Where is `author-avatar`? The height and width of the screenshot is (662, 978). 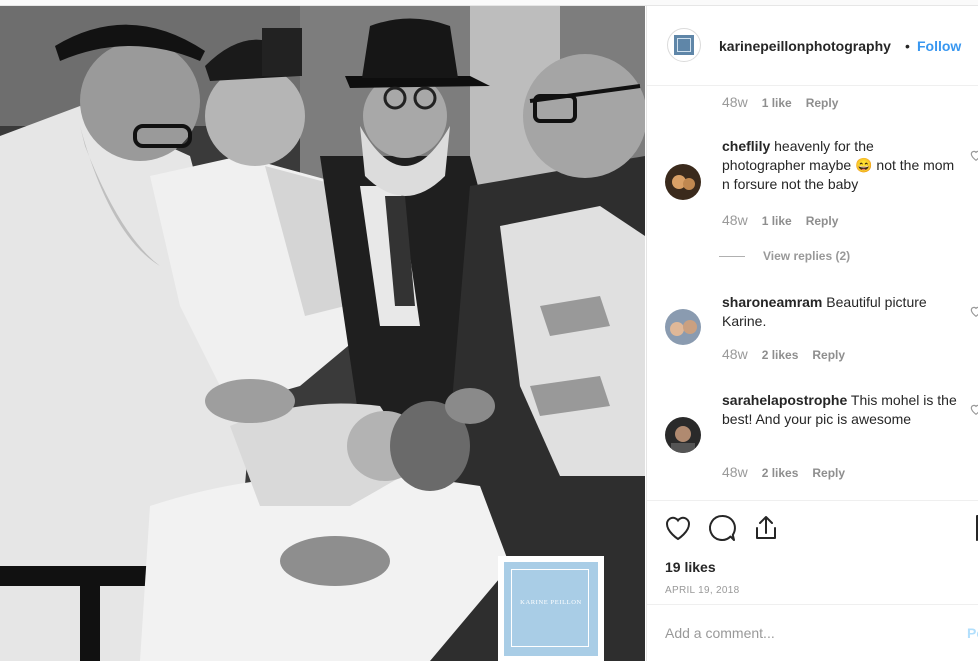
author-avatar is located at coordinates (684, 45).